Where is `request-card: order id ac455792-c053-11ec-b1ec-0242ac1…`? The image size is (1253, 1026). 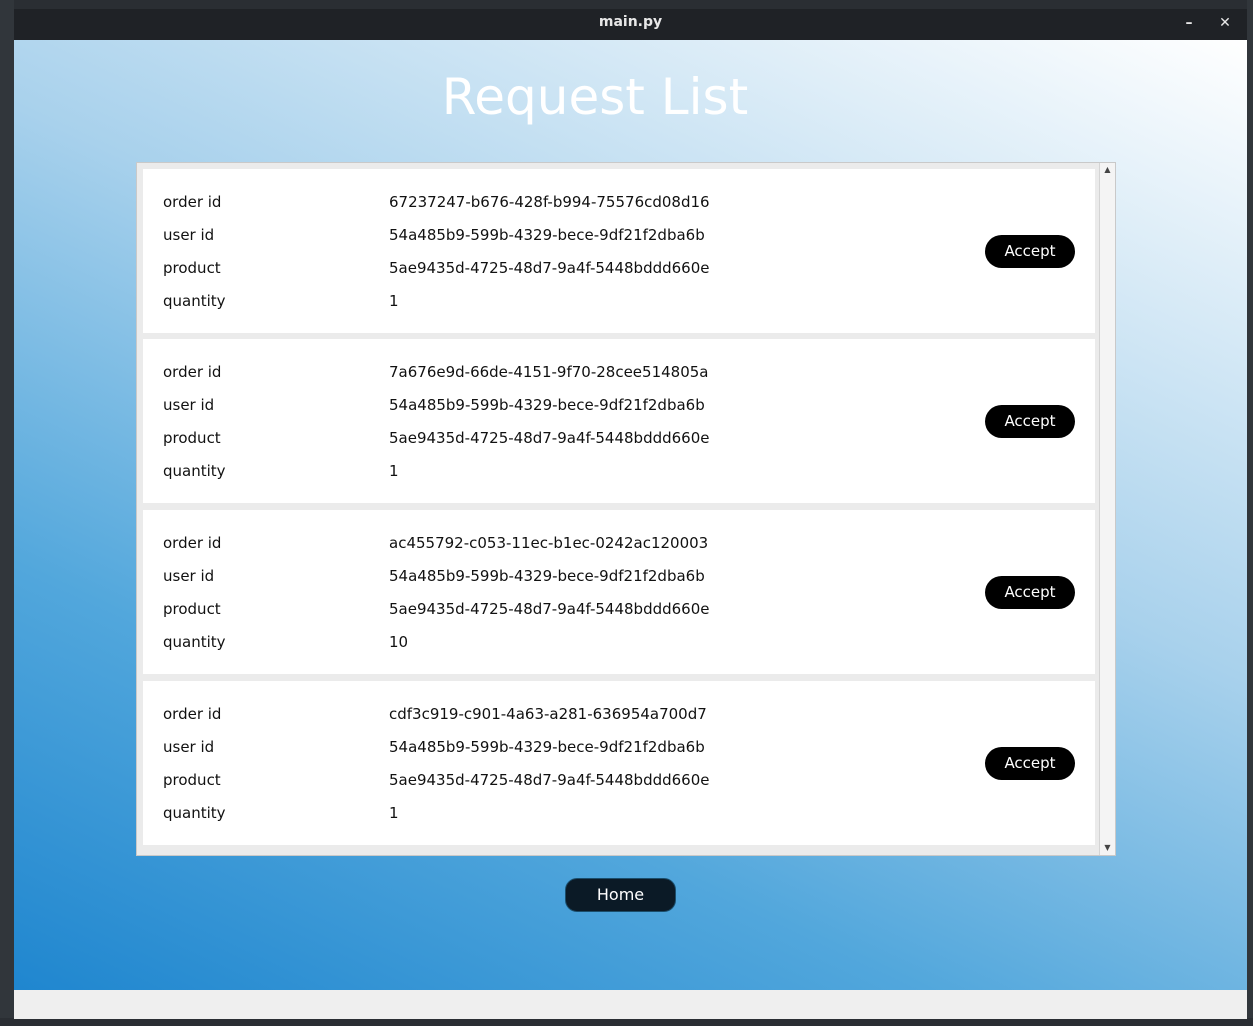
request-card: order id ac455792-c053-11ec-b1ec-0242ac1… is located at coordinates (619, 592).